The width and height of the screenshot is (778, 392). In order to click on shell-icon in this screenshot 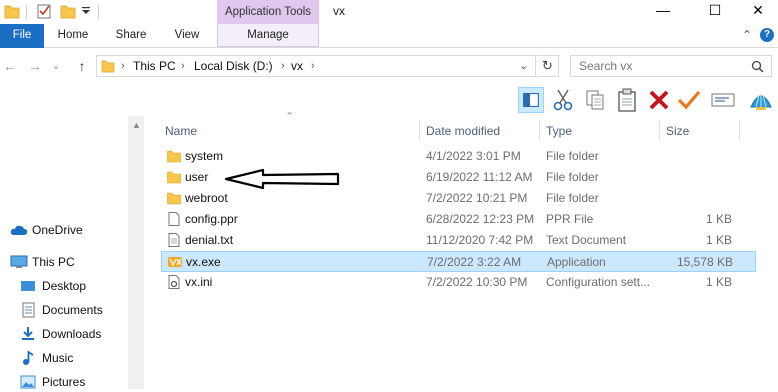, I will do `click(761, 100)`.